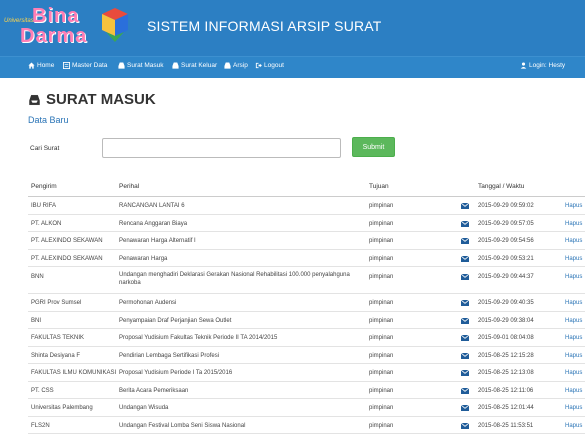 This screenshot has width=585, height=434. I want to click on nav-logout-label: Logout, so click(274, 65).